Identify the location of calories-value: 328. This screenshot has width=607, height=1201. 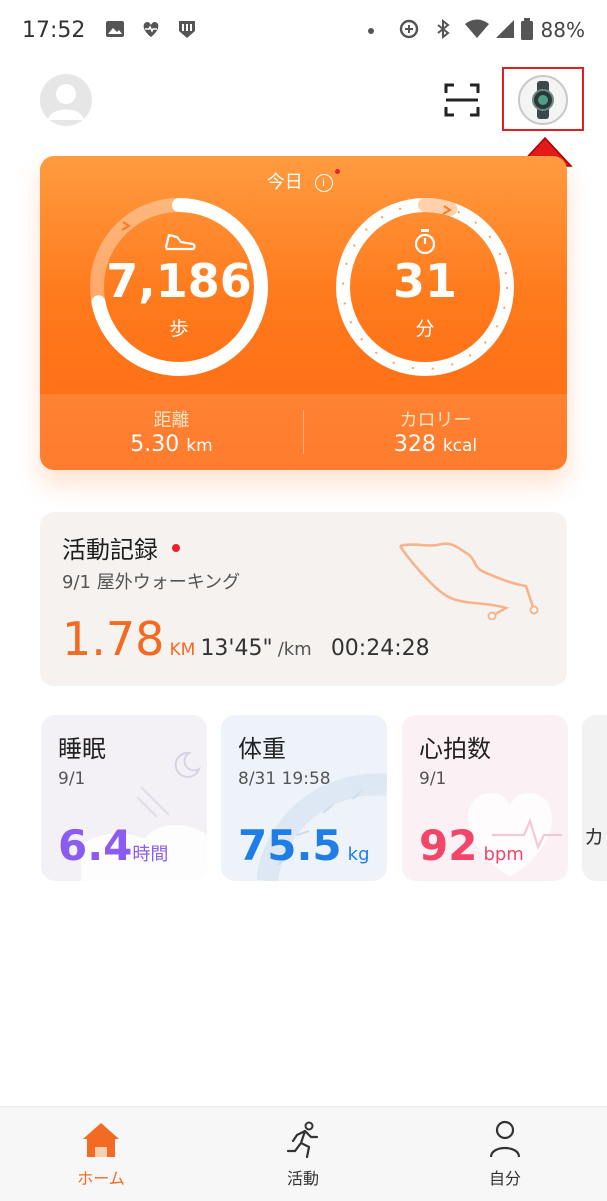
(414, 444).